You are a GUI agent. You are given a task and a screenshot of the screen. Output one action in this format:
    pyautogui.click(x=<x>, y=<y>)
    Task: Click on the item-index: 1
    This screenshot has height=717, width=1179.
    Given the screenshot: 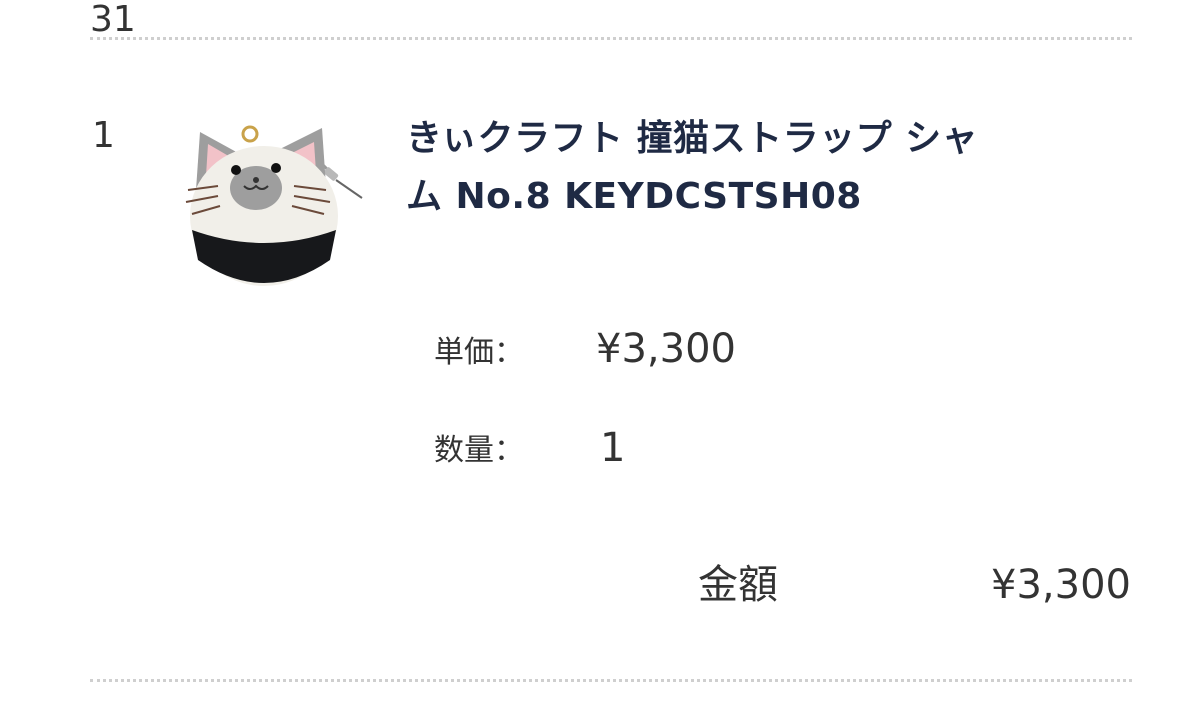 What is the action you would take?
    pyautogui.click(x=103, y=135)
    